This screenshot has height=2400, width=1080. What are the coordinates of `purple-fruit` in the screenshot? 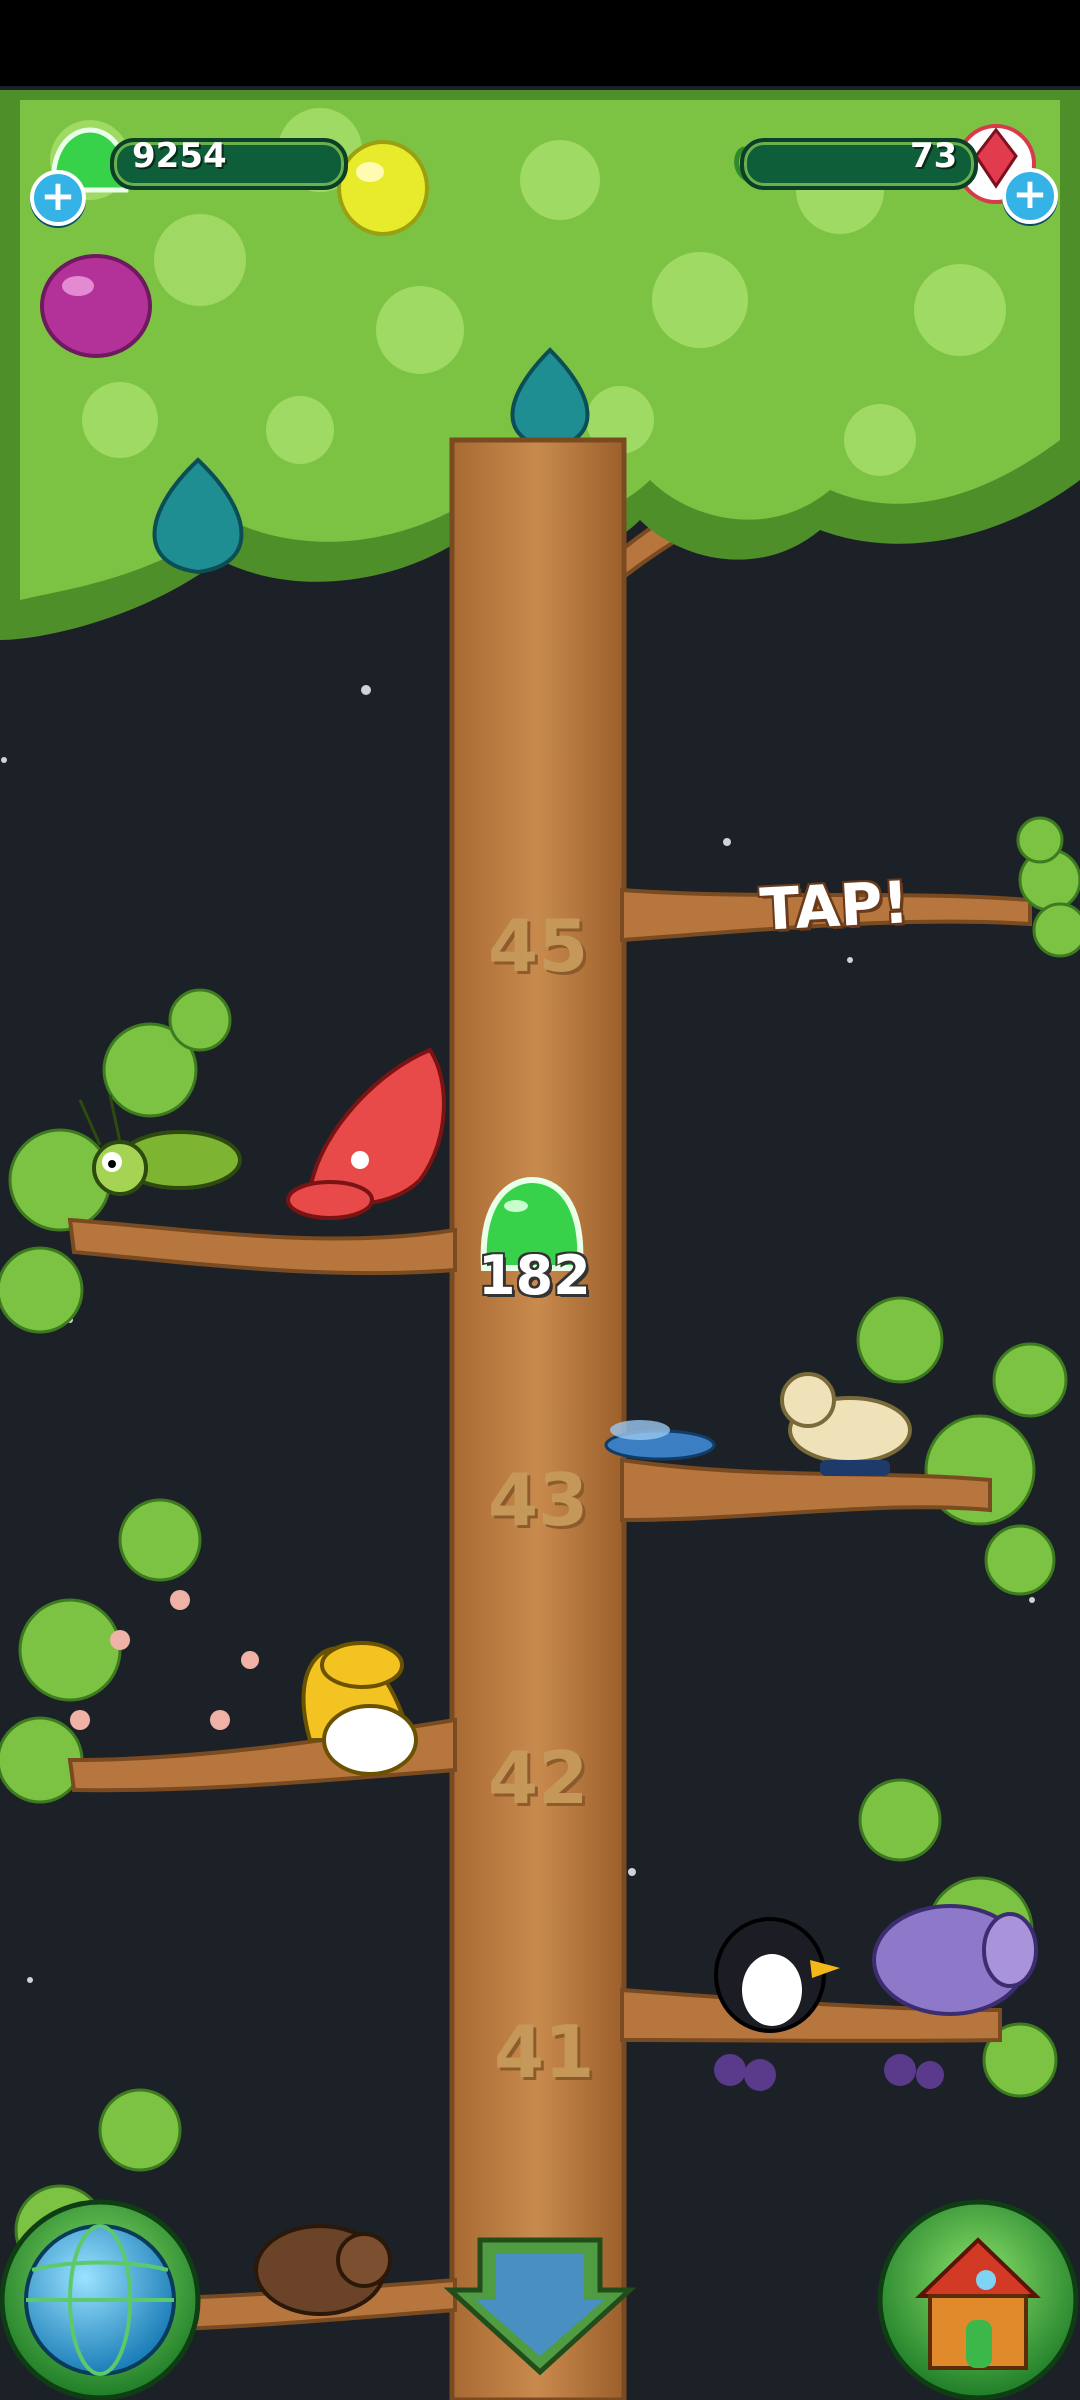 It's located at (96, 306).